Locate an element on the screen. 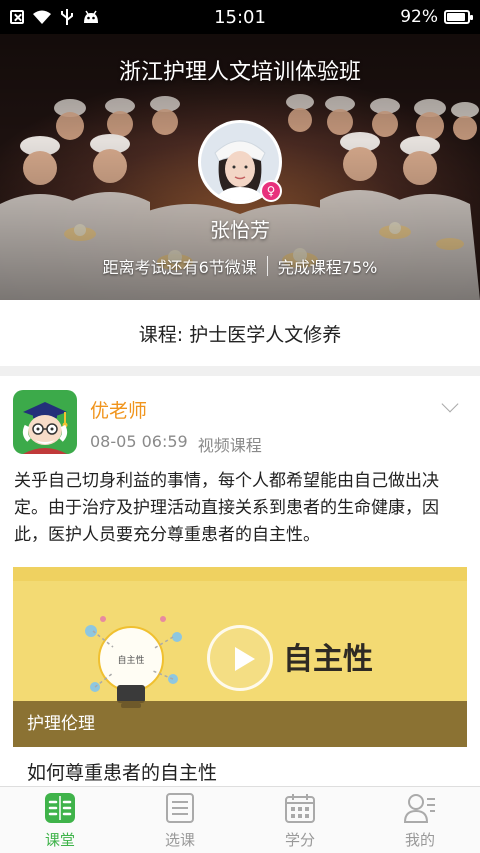 The image size is (480, 853). video-title: 如何尊重患者的自主性 is located at coordinates (122, 771).